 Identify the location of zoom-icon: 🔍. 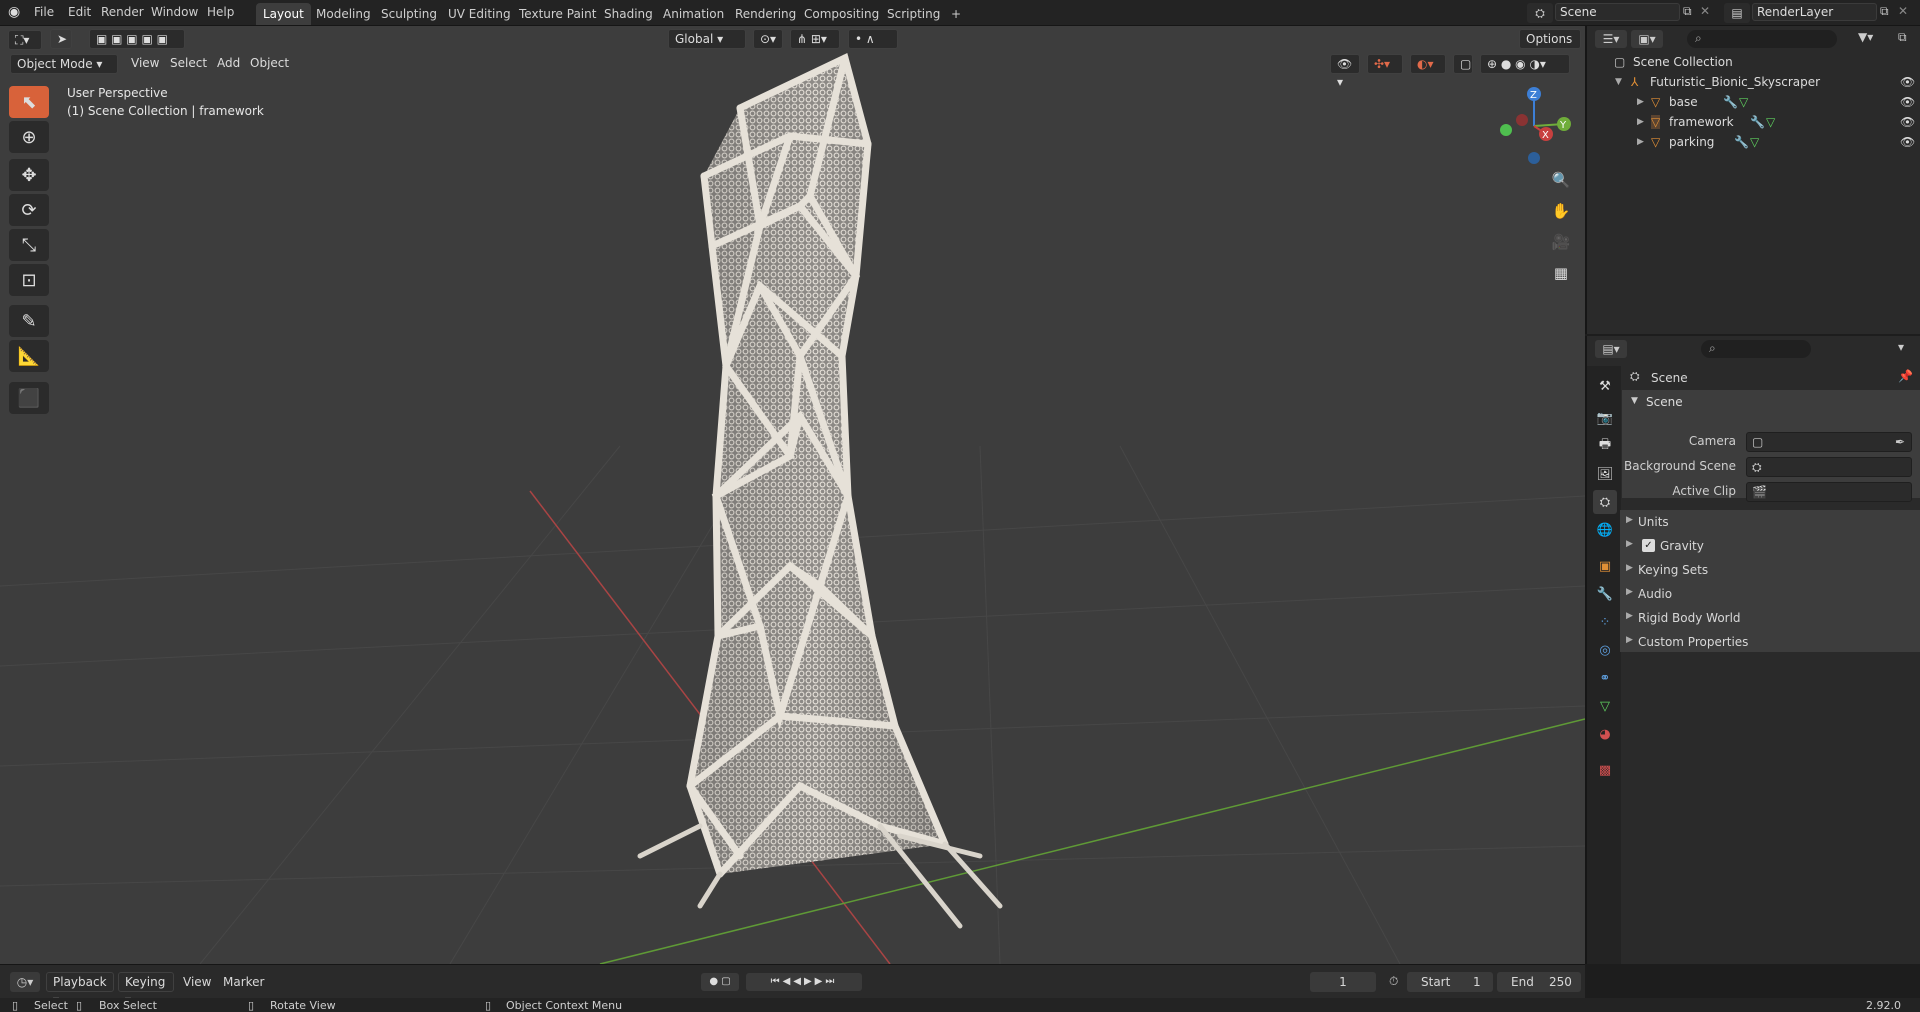
(1561, 180).